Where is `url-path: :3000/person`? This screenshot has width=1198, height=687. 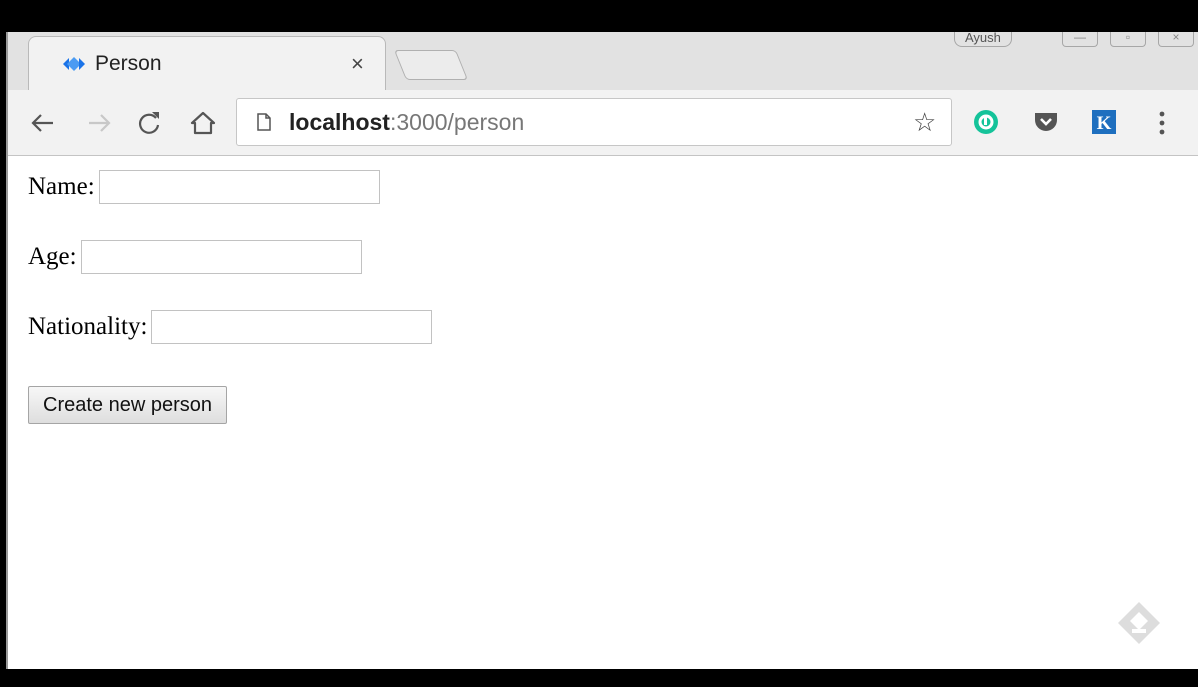
url-path: :3000/person is located at coordinates (457, 122).